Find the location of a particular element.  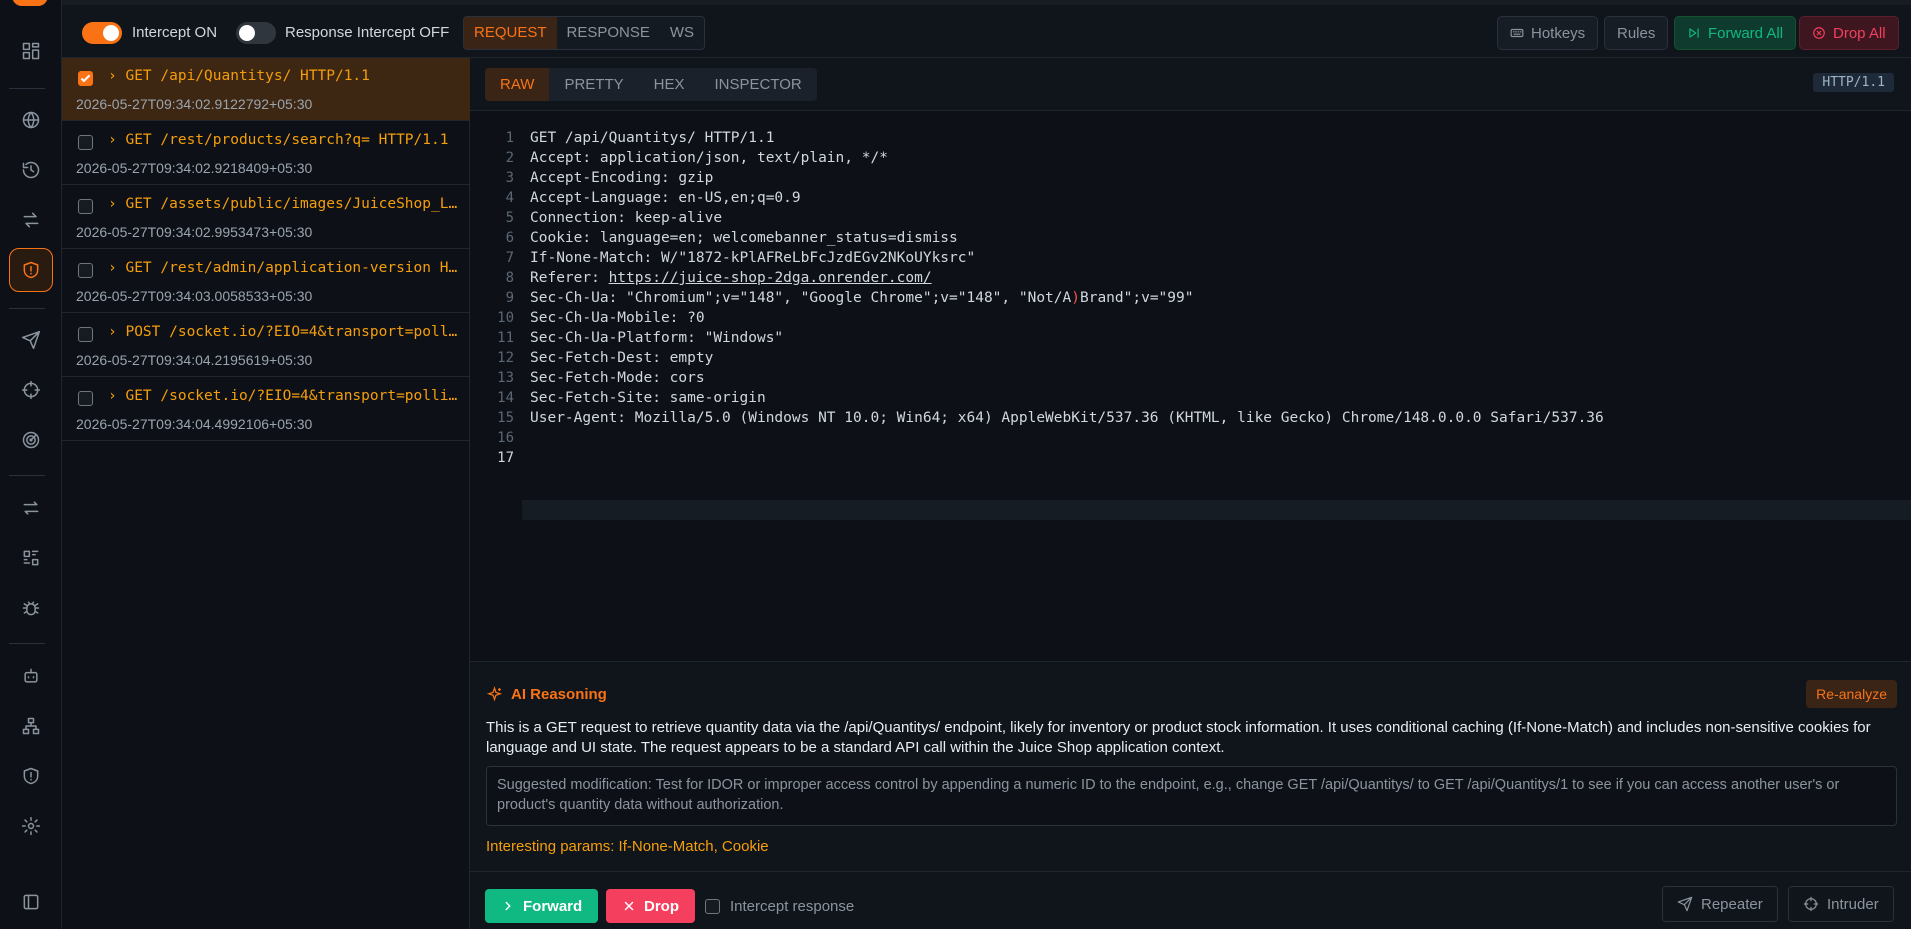

intruder-button: Intruder is located at coordinates (1841, 904).